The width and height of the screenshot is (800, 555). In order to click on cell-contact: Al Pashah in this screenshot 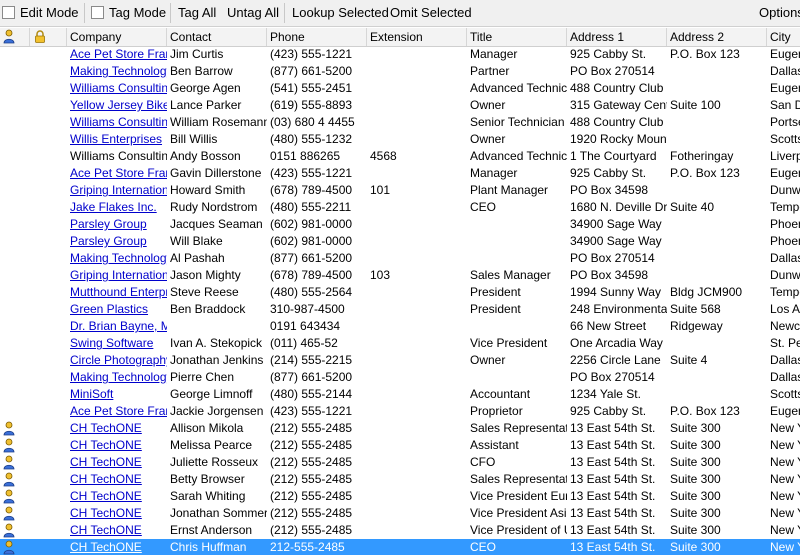, I will do `click(217, 258)`.